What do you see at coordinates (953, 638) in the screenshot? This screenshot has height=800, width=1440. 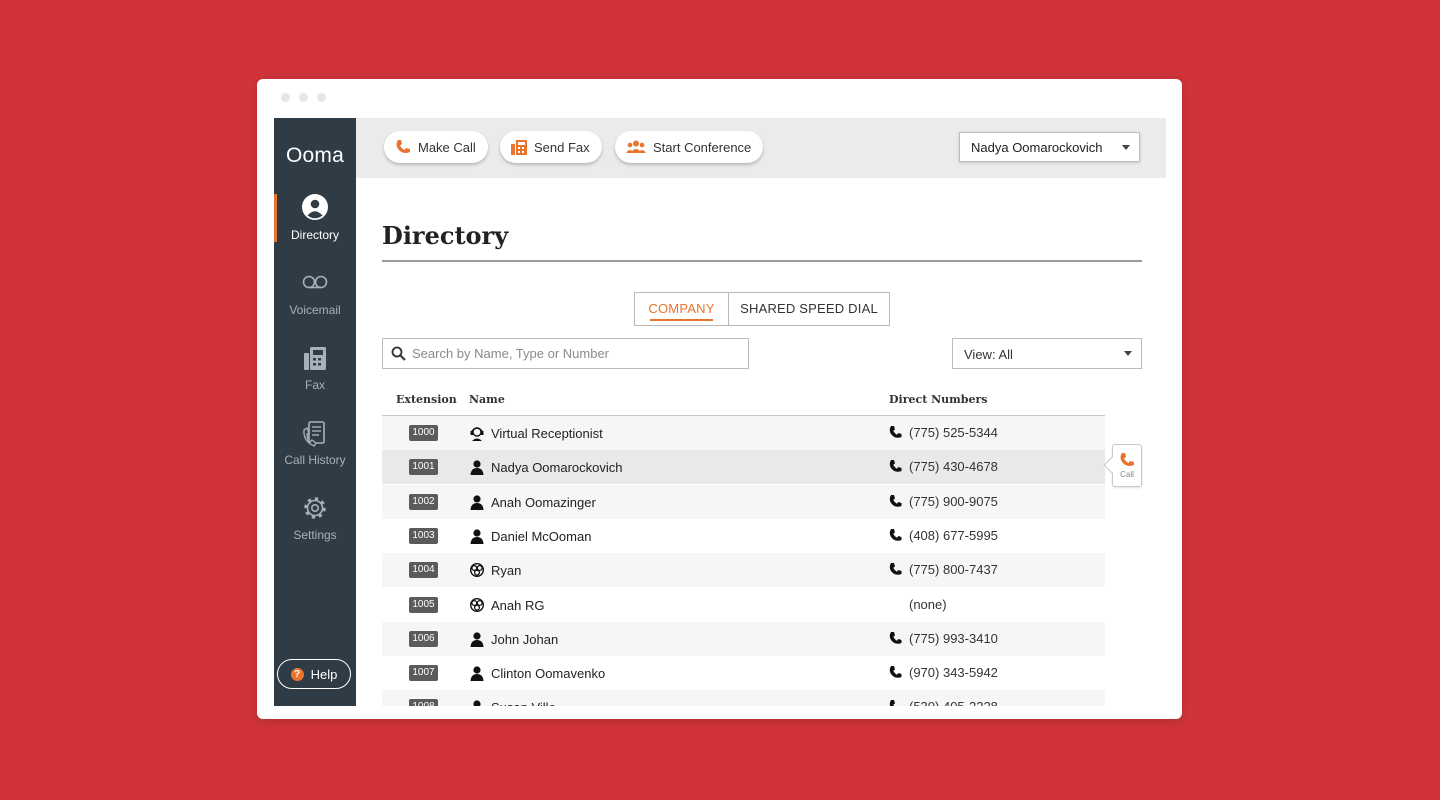 I see `direct-number: (775) 993-3410` at bounding box center [953, 638].